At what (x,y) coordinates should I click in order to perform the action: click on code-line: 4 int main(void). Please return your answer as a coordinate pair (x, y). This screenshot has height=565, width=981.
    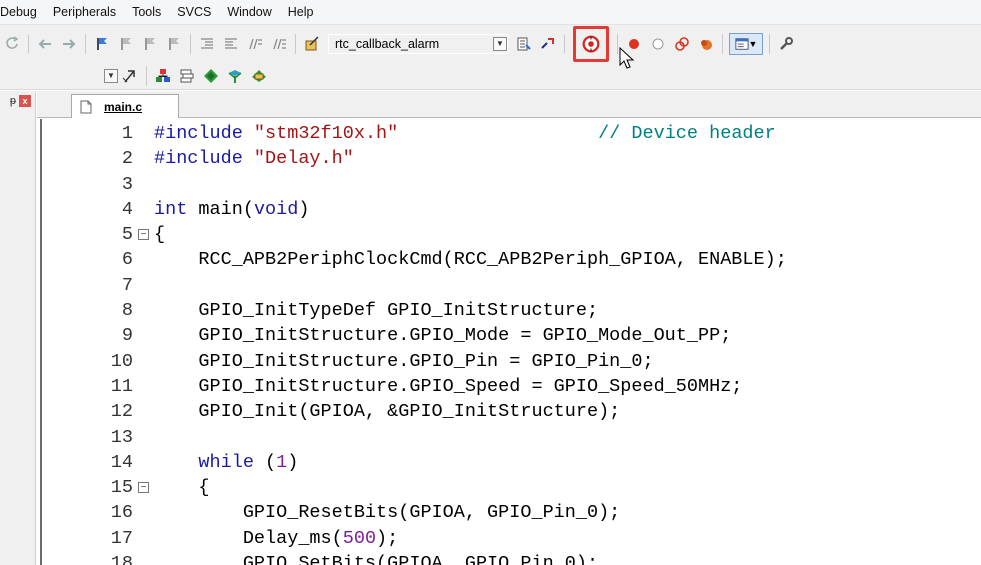
    Looking at the image, I should click on (511, 209).